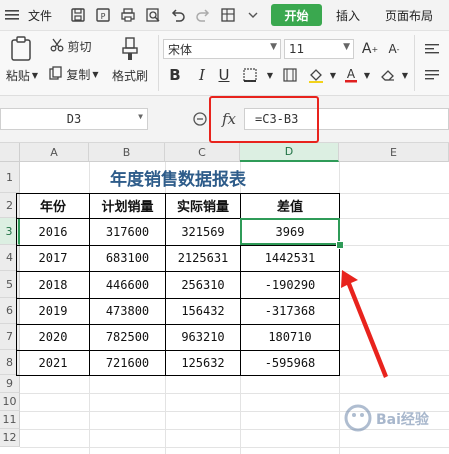  I want to click on scissors-icon, so click(57, 46).